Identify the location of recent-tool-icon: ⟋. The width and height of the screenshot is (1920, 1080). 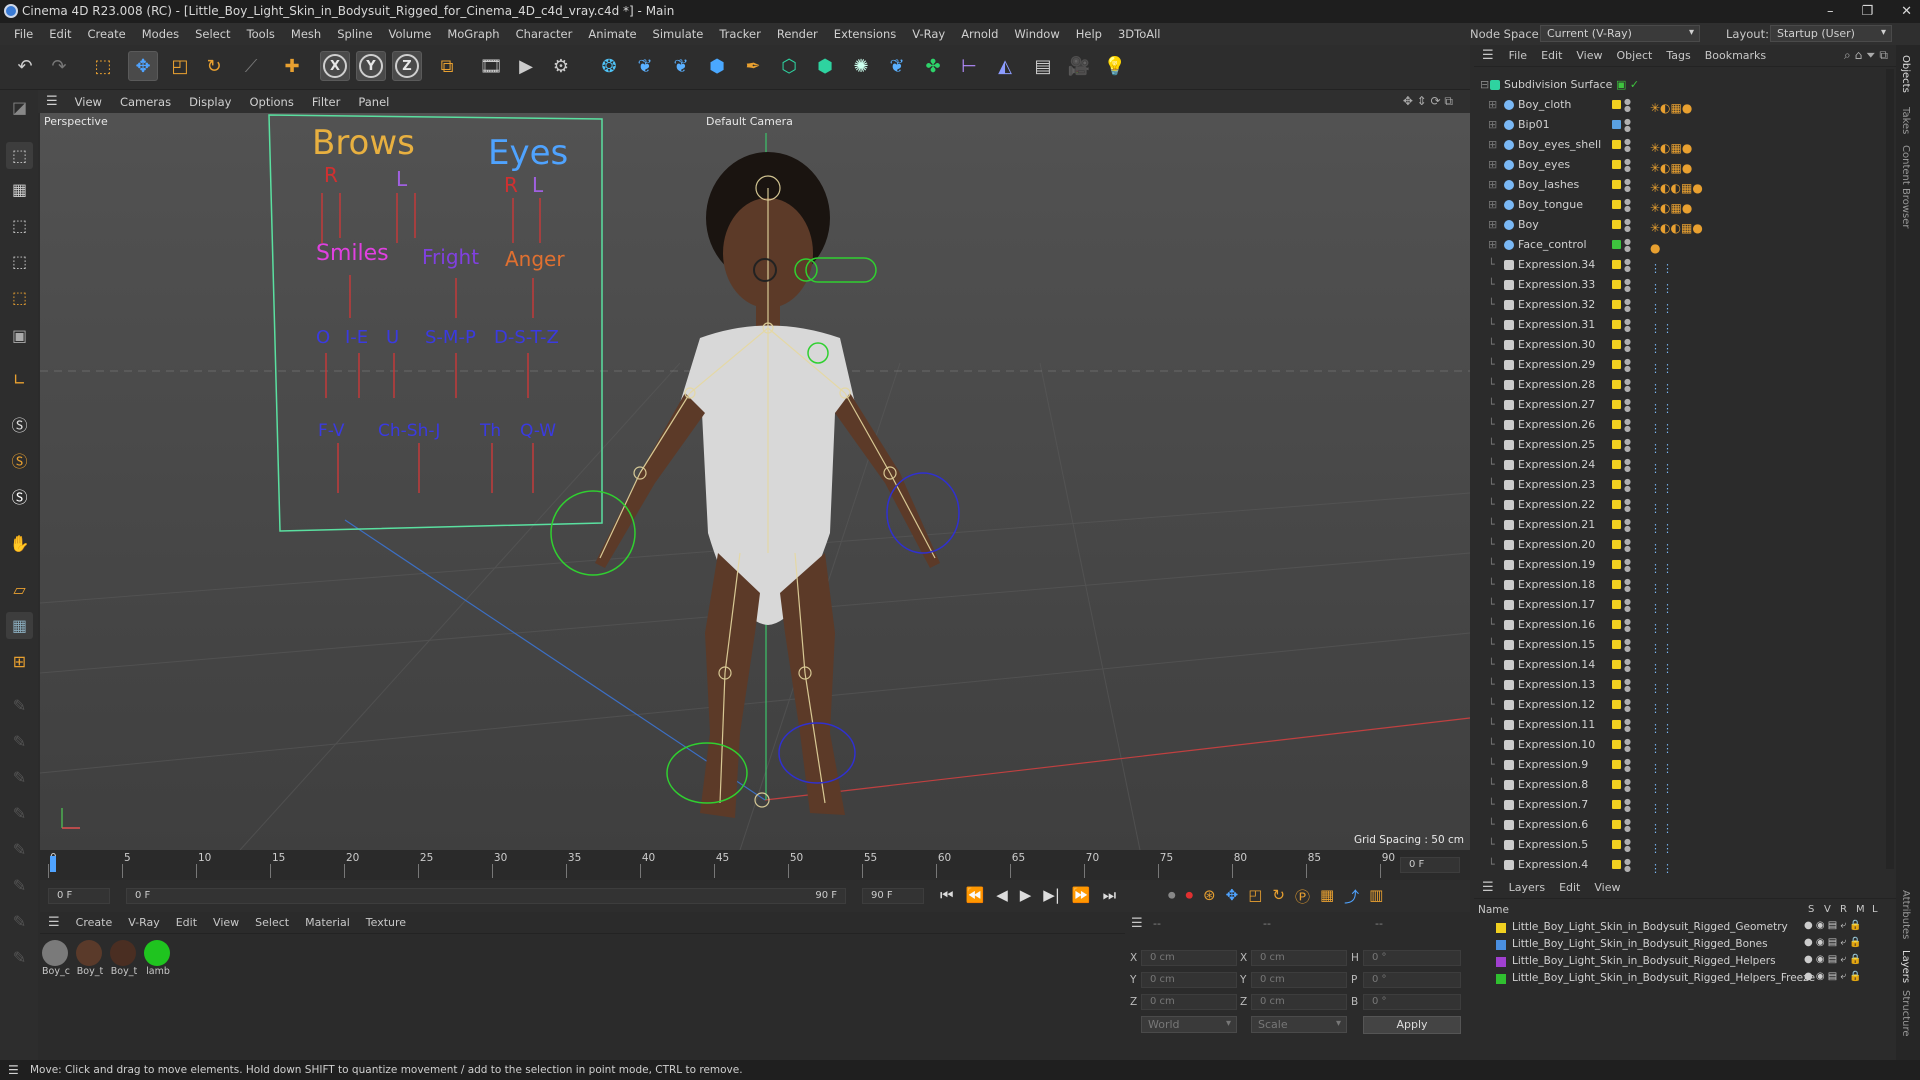
(251, 66).